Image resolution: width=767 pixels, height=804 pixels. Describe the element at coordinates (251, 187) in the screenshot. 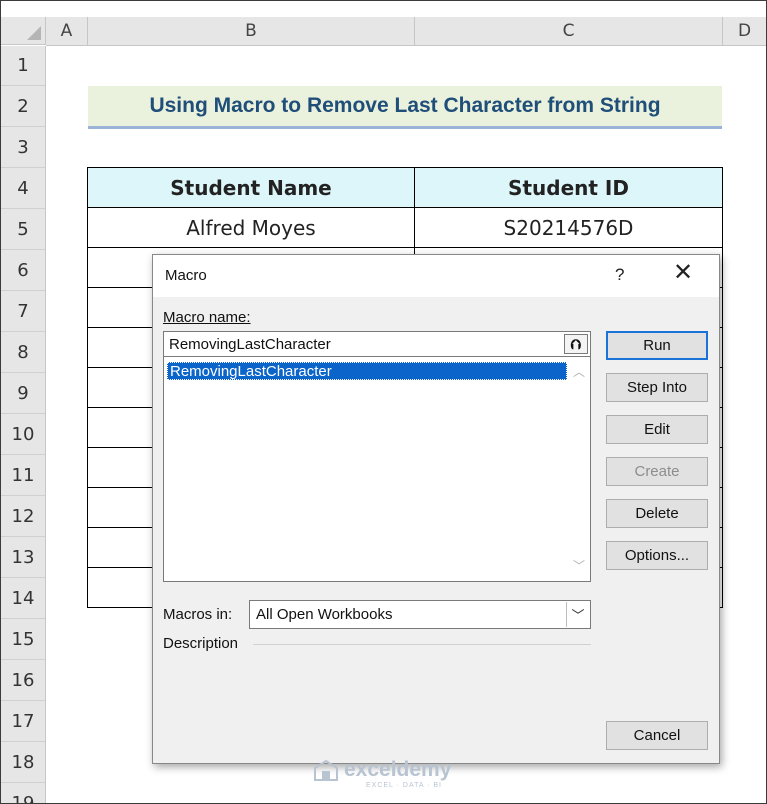

I see `header-student-name: Student Name` at that location.